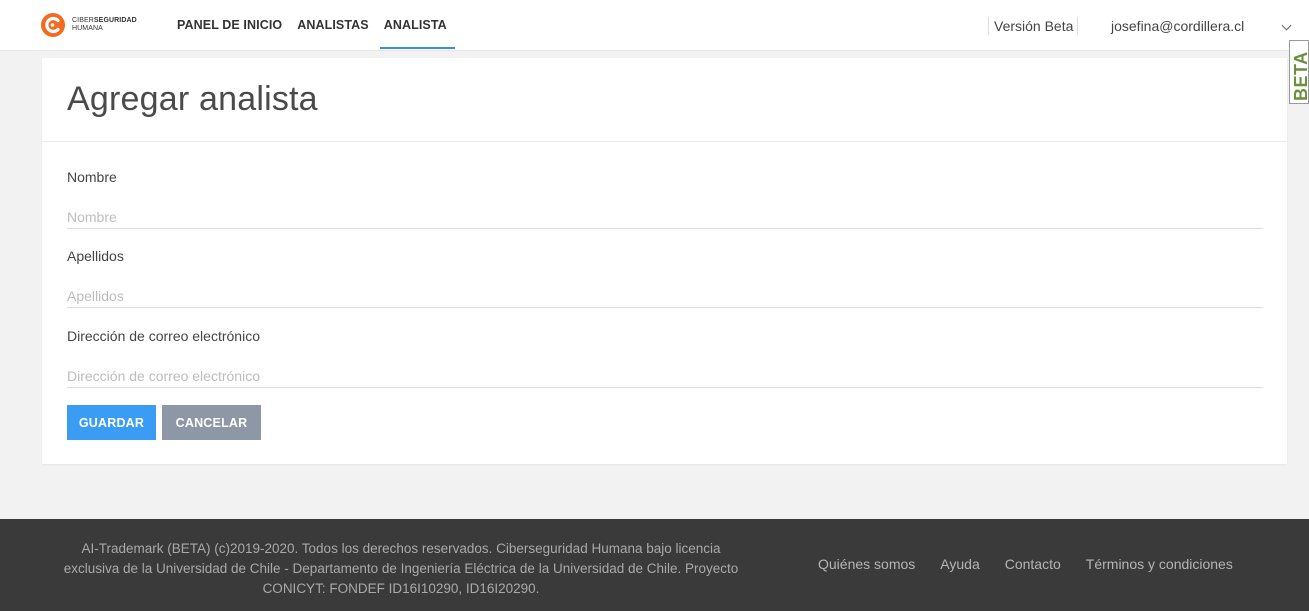  Describe the element at coordinates (87, 28) in the screenshot. I see `logo-line2: HUMANA` at that location.